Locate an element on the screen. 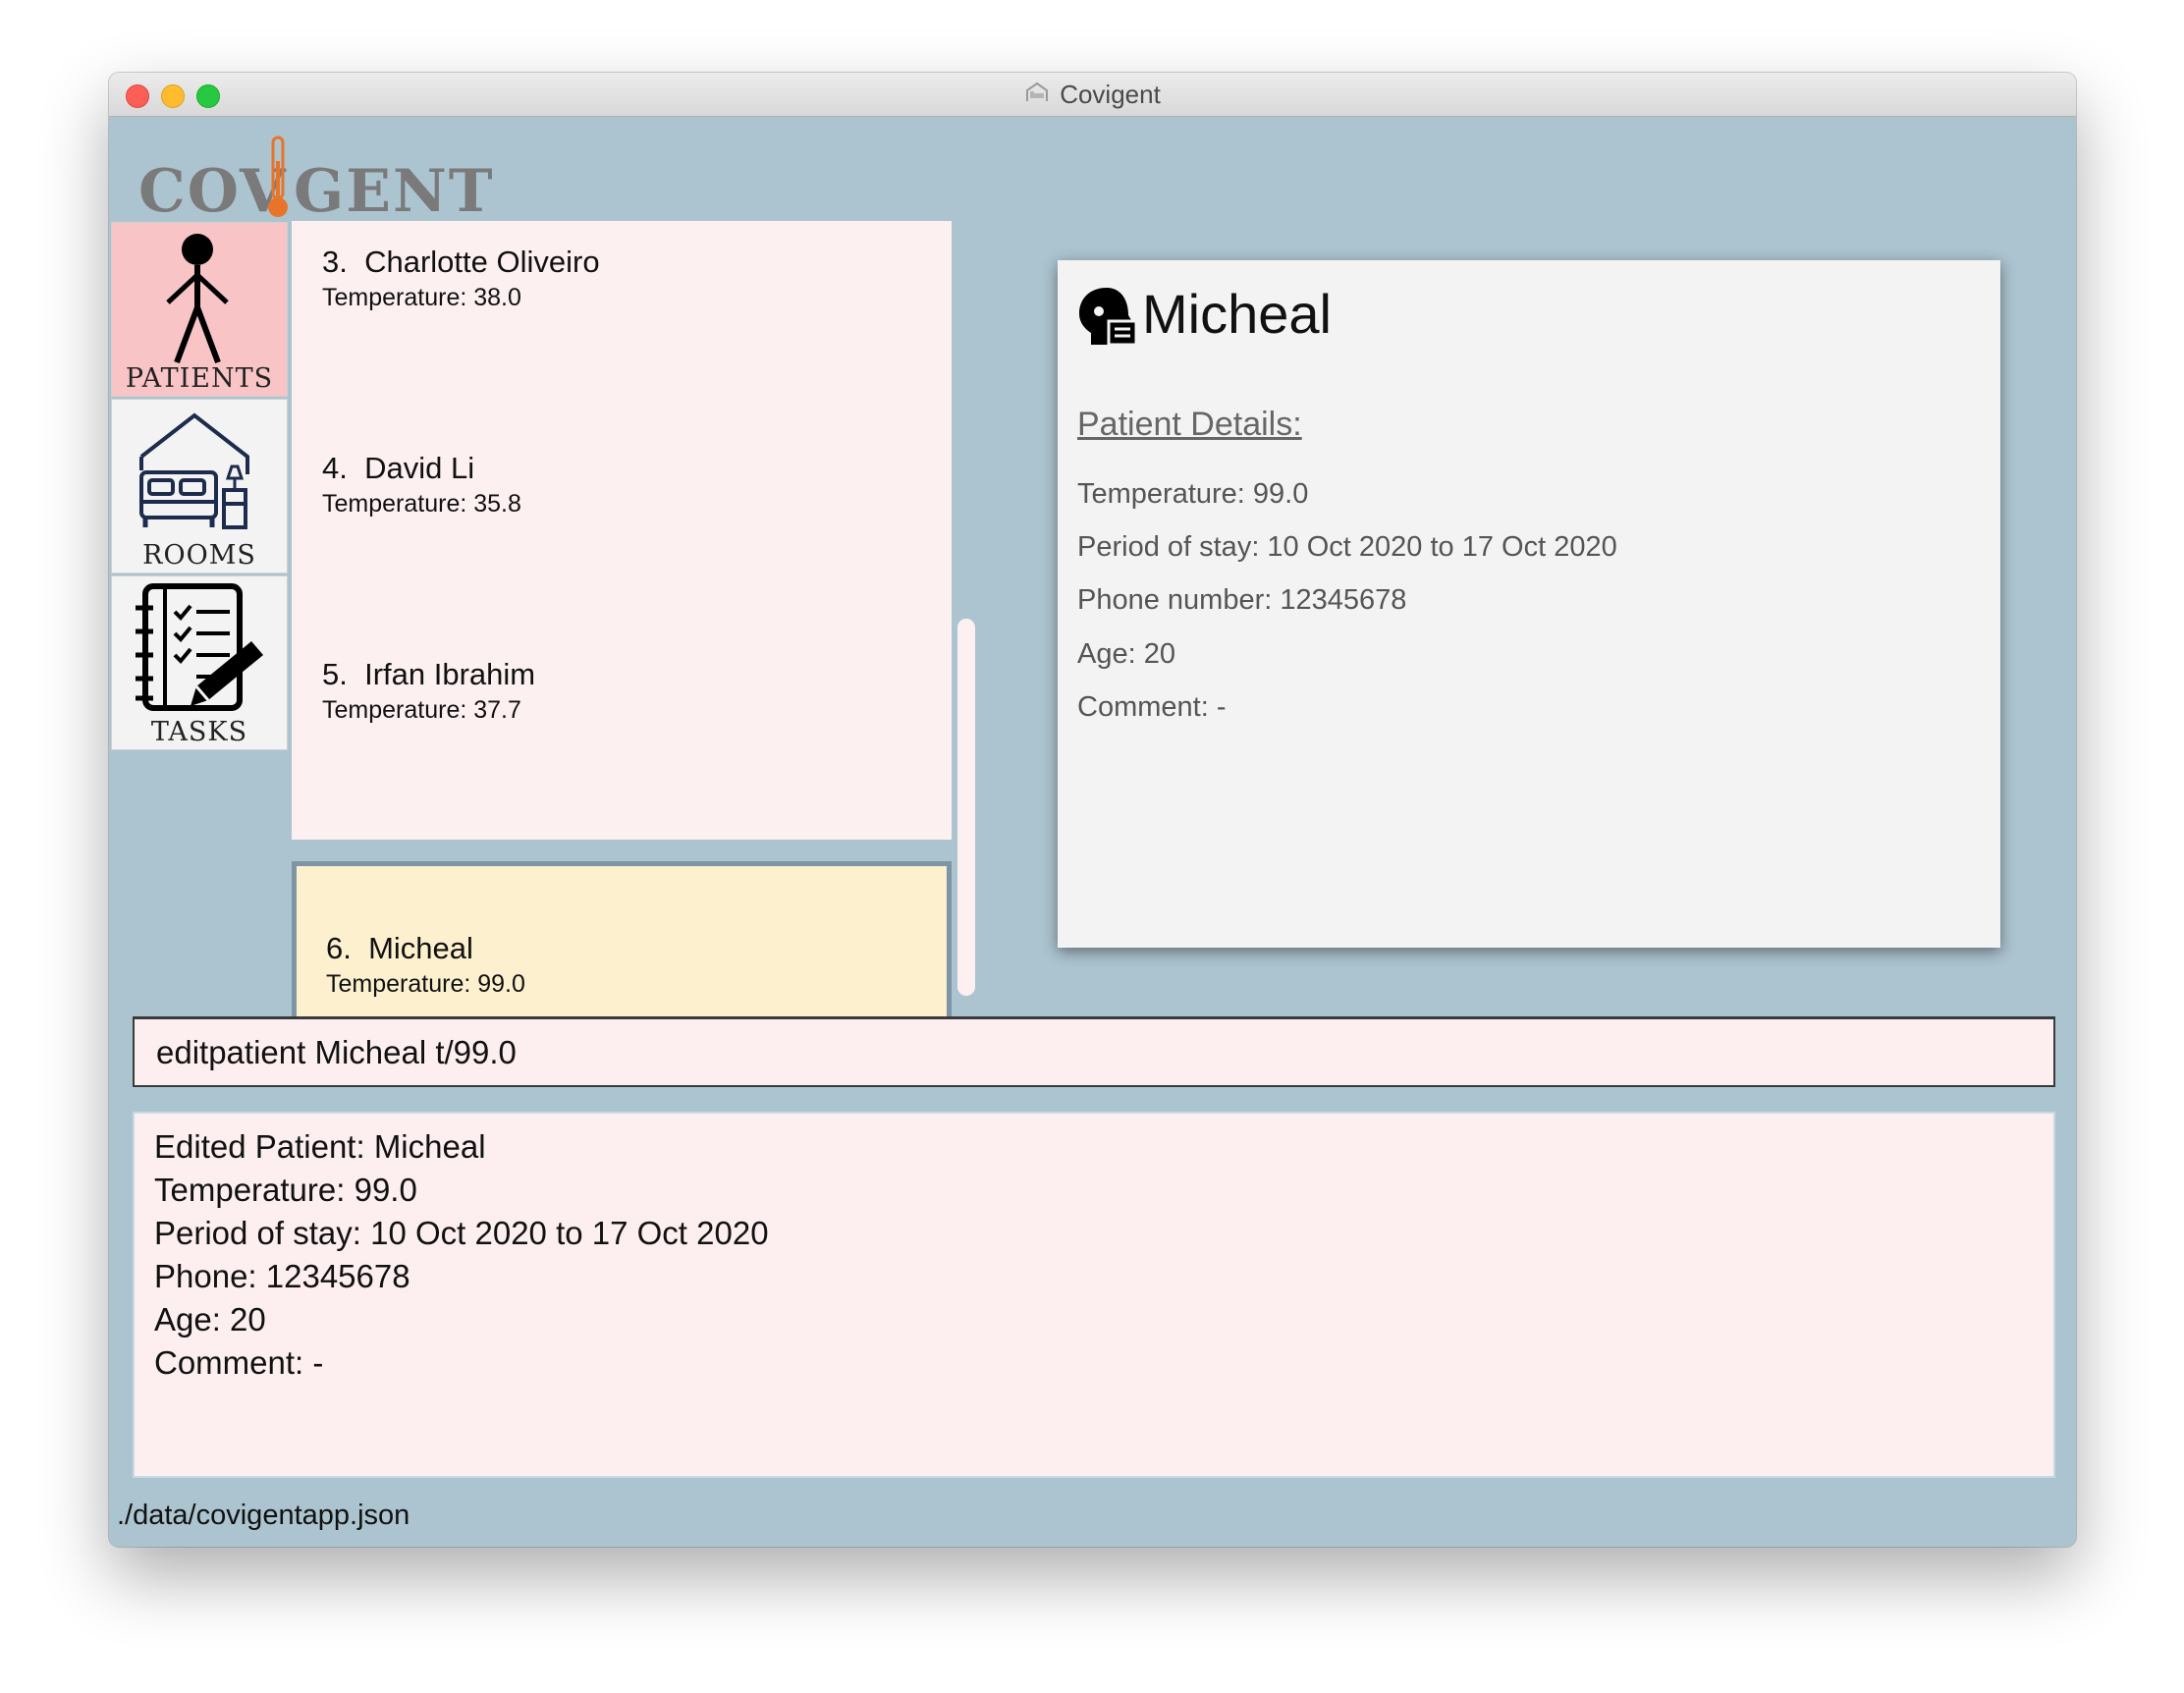  detail-age: Age: 20 is located at coordinates (1126, 654).